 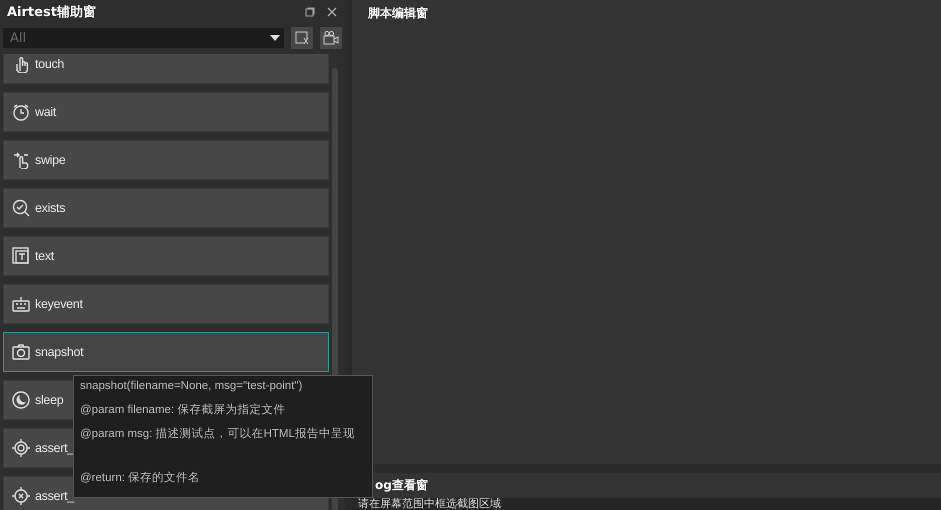 I want to click on tooltip-line: snapshot(filename=None, msg="test-point"), so click(x=192, y=386).